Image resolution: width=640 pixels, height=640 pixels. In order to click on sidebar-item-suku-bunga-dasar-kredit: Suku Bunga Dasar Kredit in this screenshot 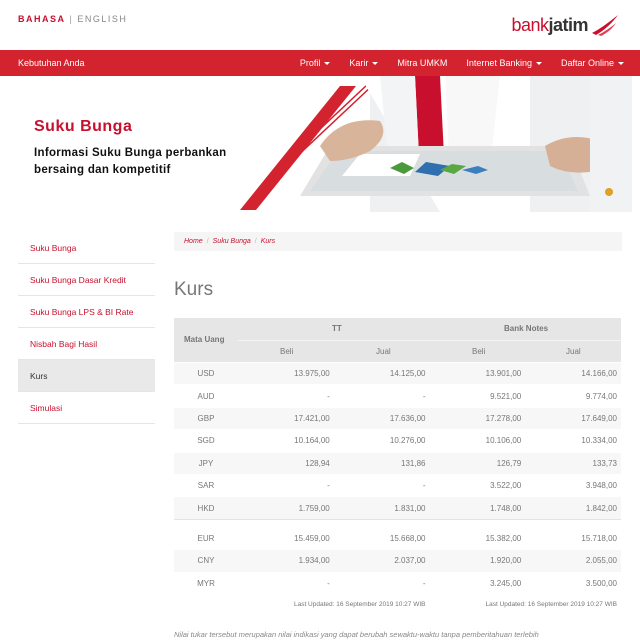, I will do `click(86, 280)`.